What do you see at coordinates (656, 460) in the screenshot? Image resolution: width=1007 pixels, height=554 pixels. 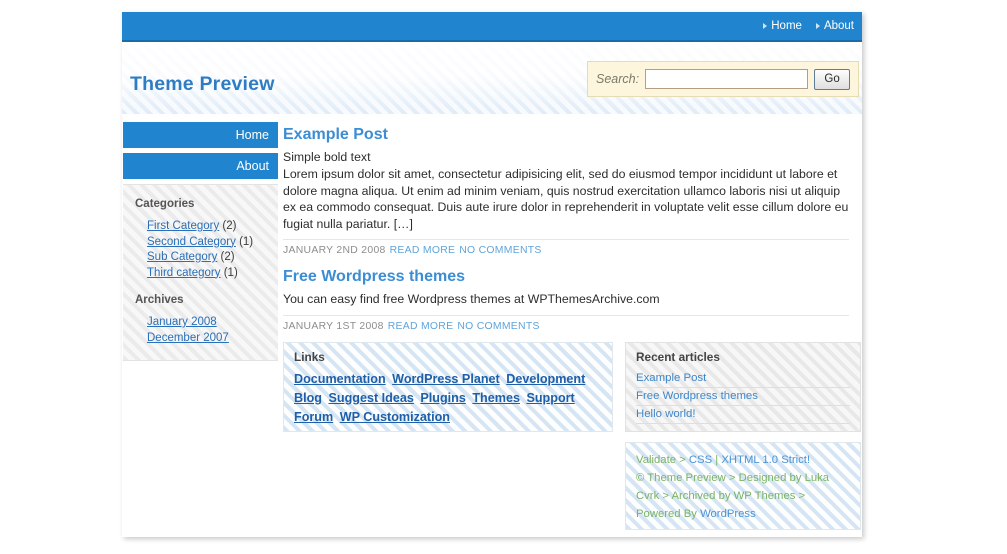 I see `validate-label: Validate` at bounding box center [656, 460].